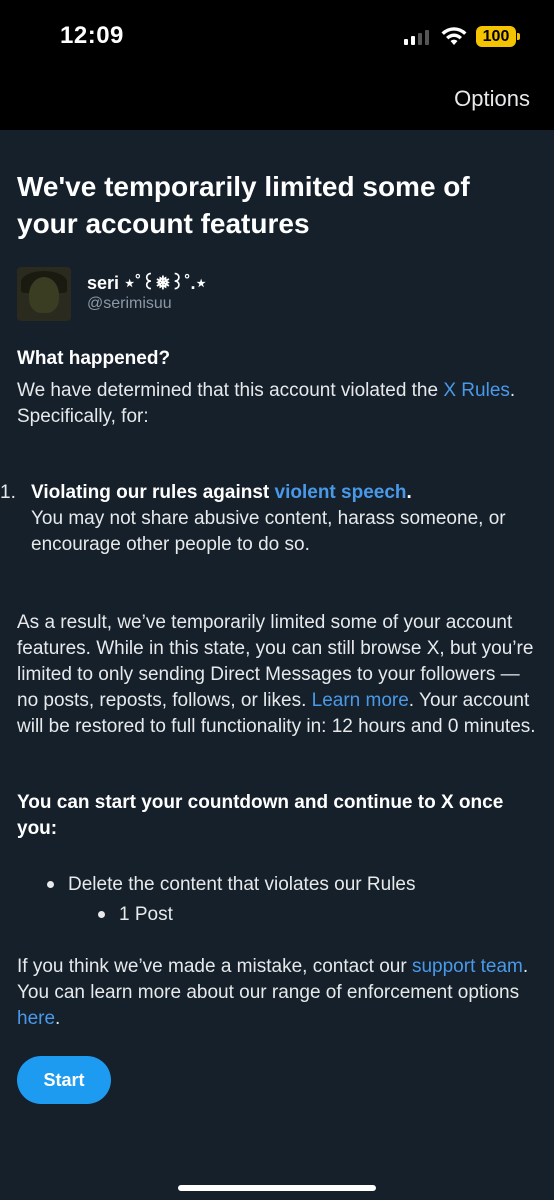 The image size is (554, 1200). I want to click on avatar, so click(44, 294).